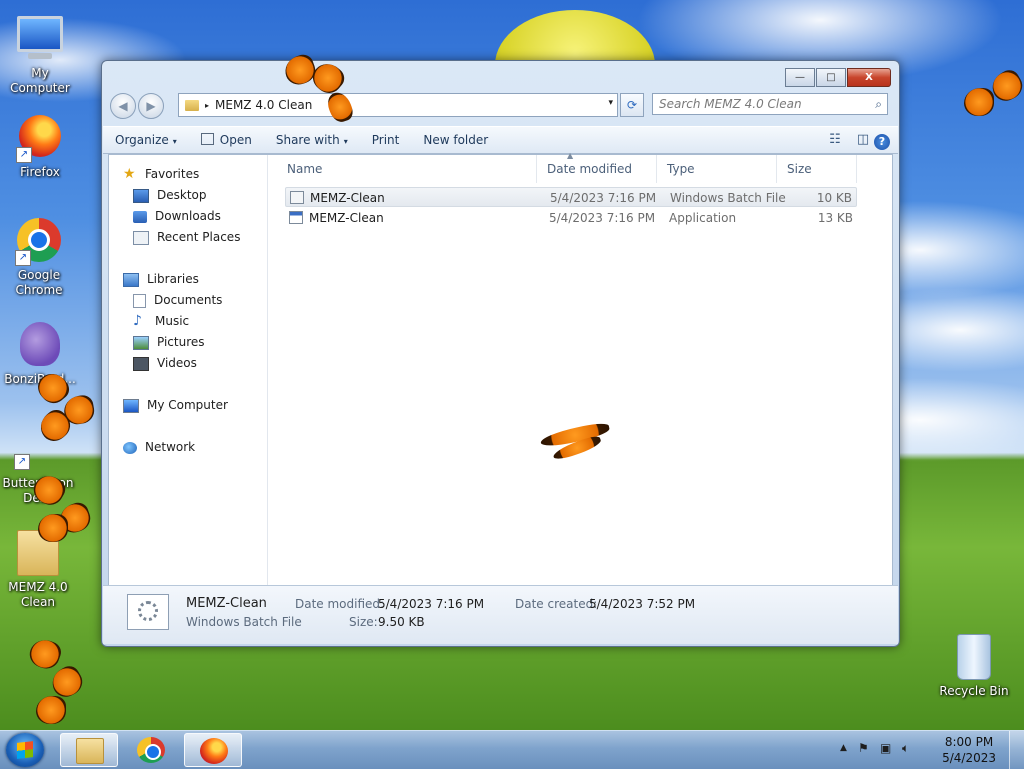  What do you see at coordinates (226, 140) in the screenshot?
I see `open-button: Open` at bounding box center [226, 140].